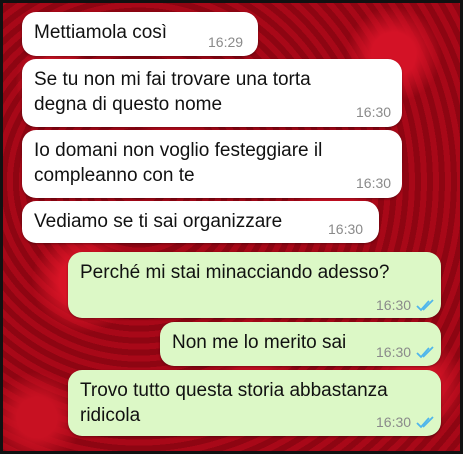 The height and width of the screenshot is (454, 463). I want to click on message-line: Mettiamola così, so click(101, 32).